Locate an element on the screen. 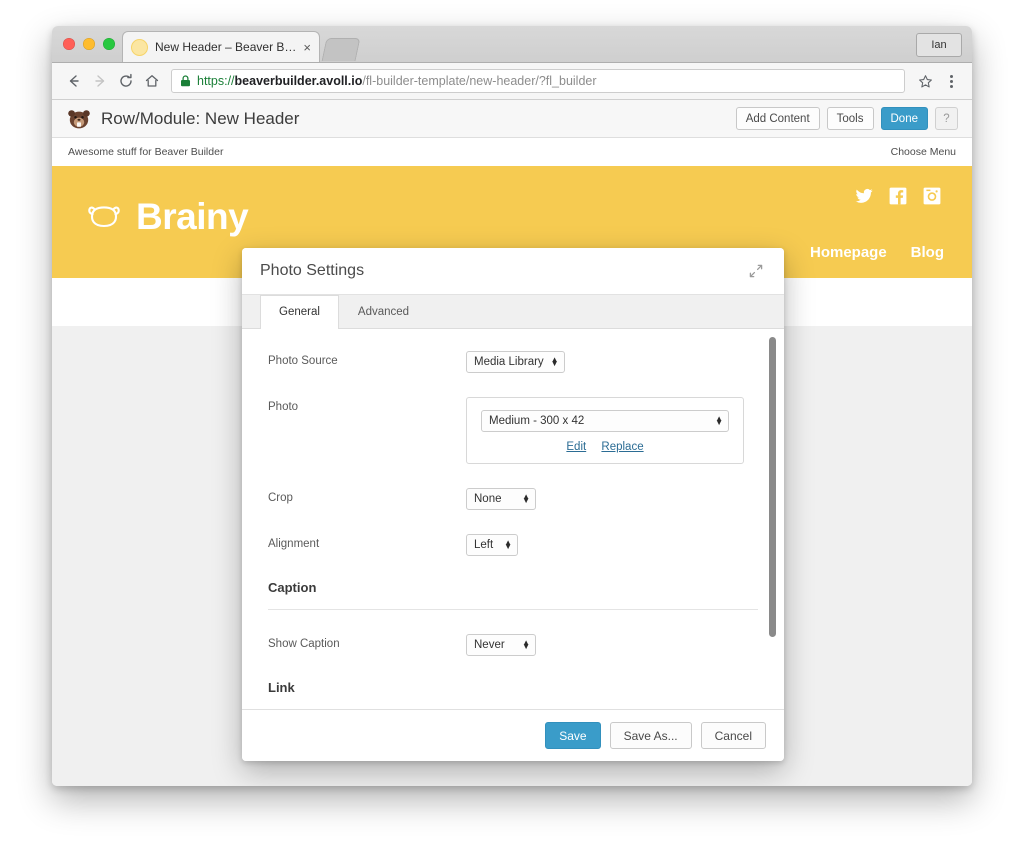 This screenshot has width=1024, height=860. beaver-head-outline-icon is located at coordinates (104, 217).